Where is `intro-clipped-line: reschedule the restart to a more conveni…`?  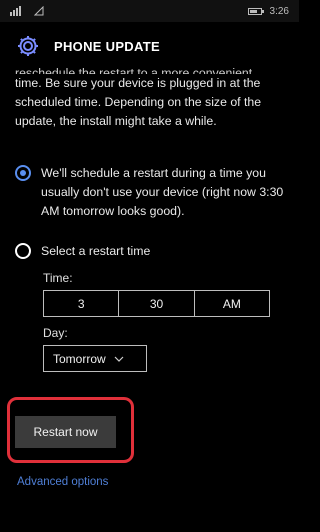 intro-clipped-line: reschedule the restart to a more conveni… is located at coordinates (134, 70).